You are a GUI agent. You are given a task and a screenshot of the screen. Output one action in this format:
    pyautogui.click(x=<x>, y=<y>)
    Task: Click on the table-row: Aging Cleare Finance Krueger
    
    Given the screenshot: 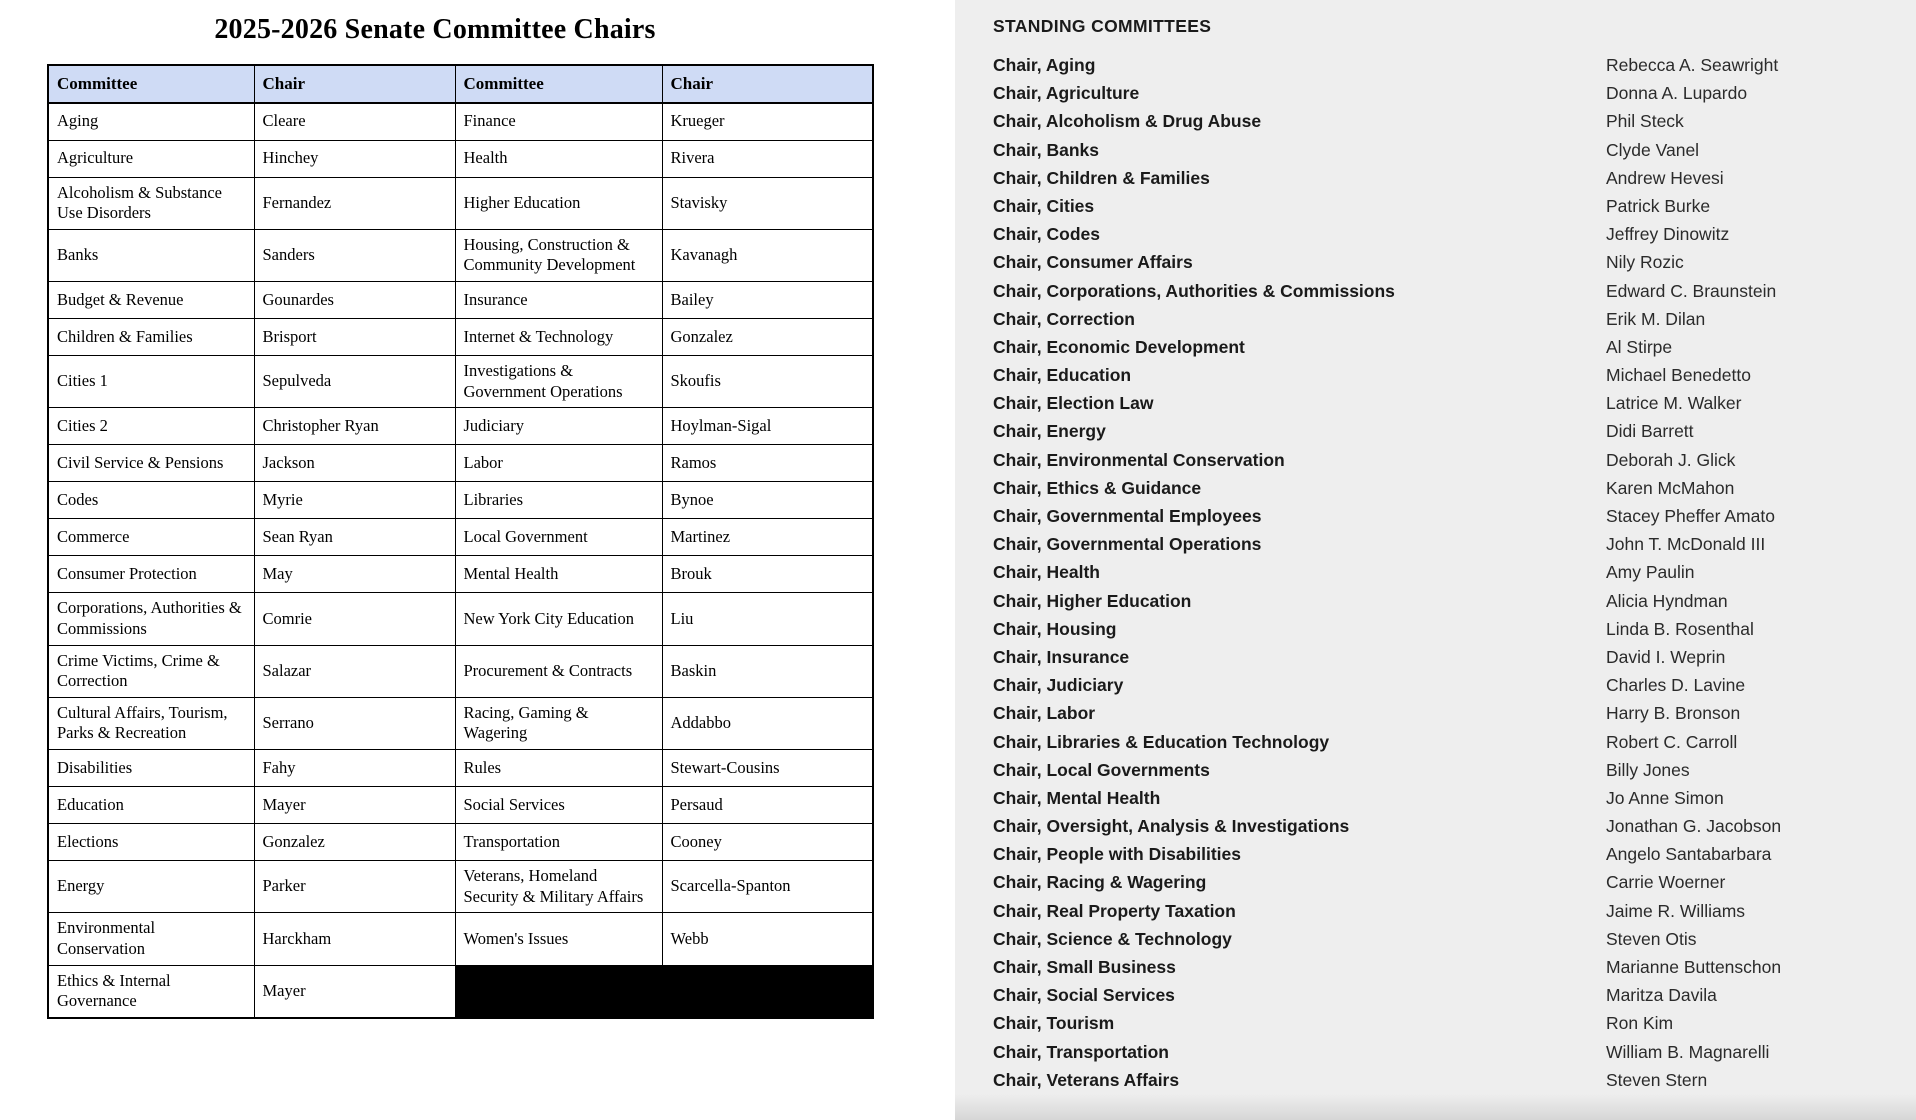 What is the action you would take?
    pyautogui.click(x=460, y=121)
    